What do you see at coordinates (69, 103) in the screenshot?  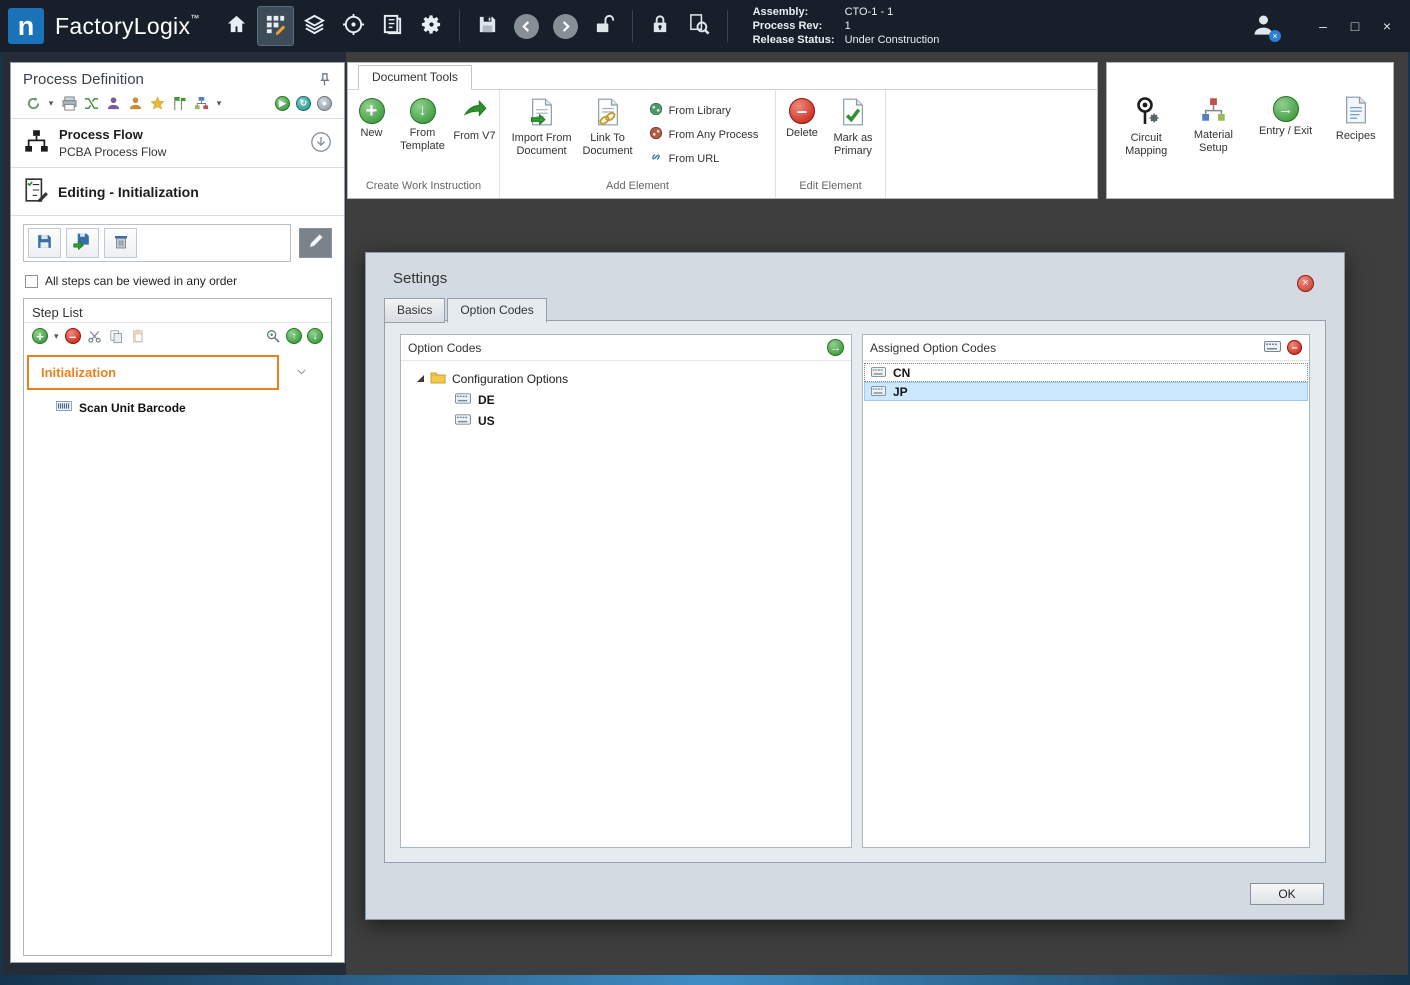 I see `print-icon` at bounding box center [69, 103].